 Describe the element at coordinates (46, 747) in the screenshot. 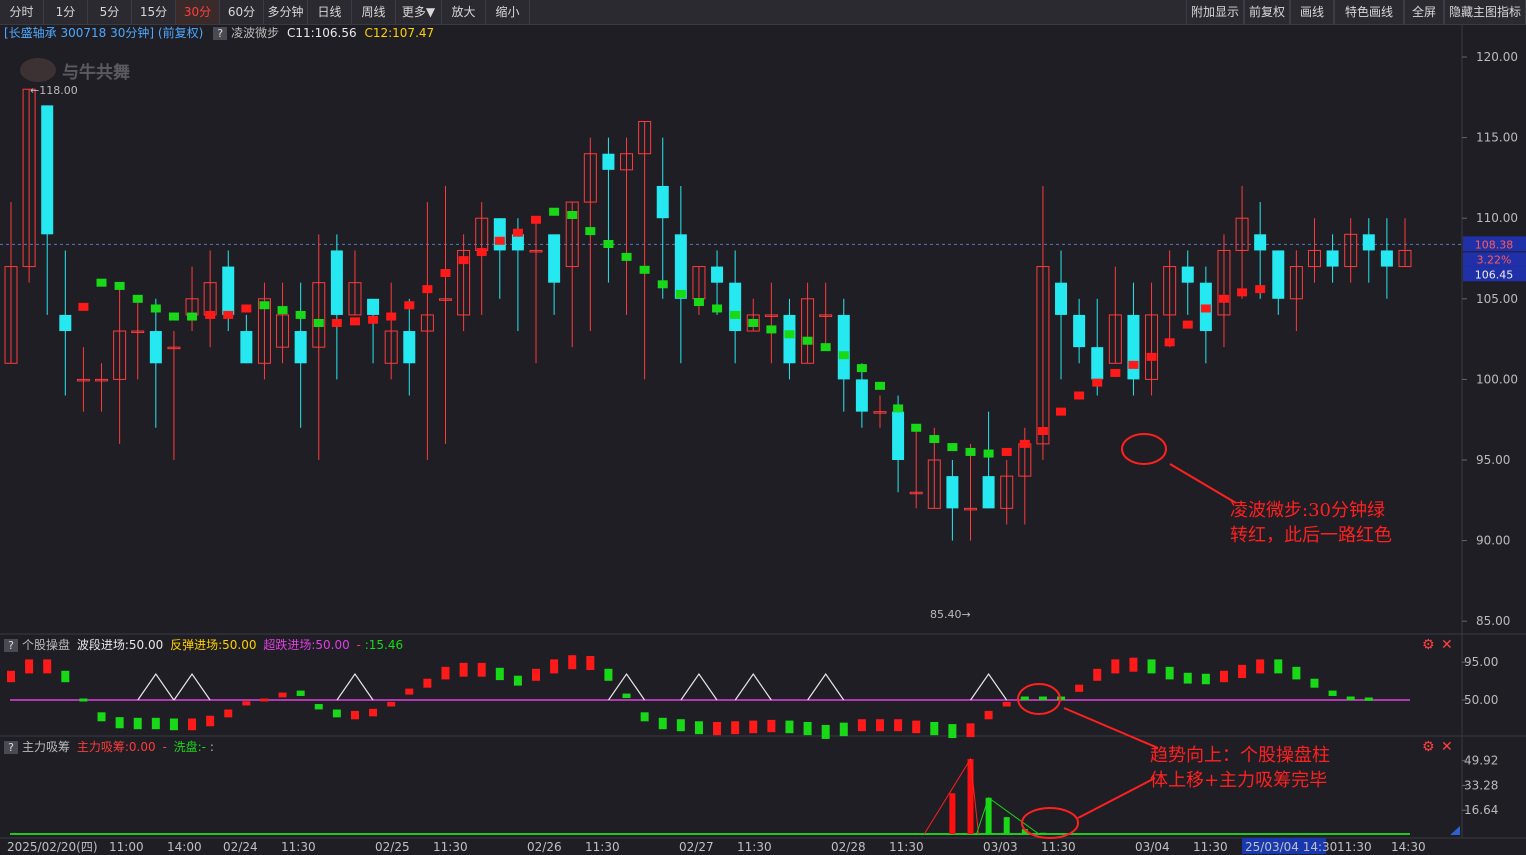

I see `ind2-name: 主力吸筹` at that location.